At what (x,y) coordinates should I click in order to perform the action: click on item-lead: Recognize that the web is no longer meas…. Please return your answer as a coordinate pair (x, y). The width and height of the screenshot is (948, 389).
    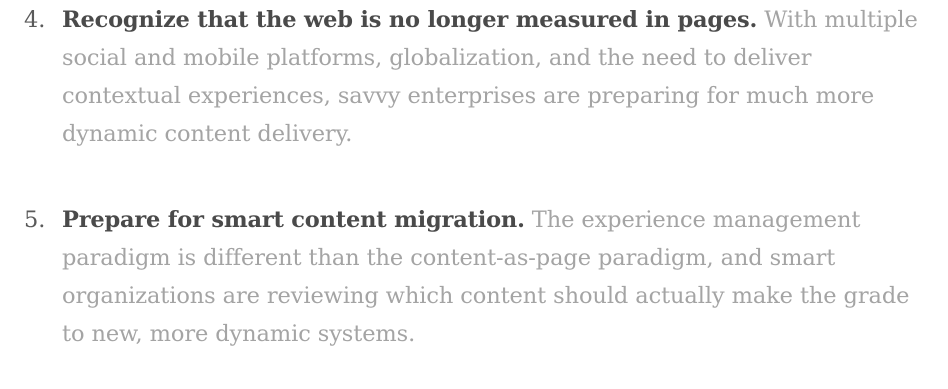
    Looking at the image, I should click on (410, 20).